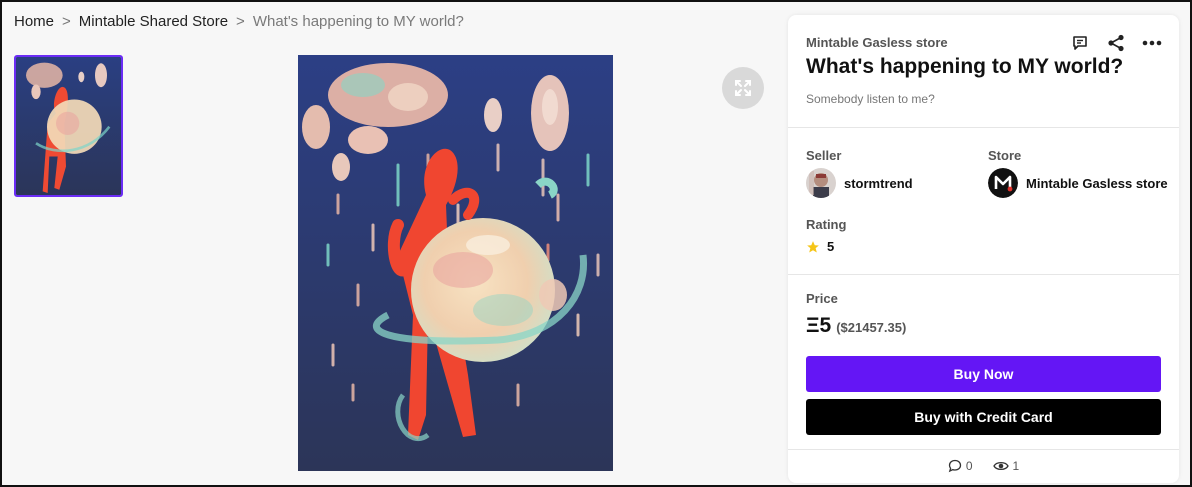 The image size is (1192, 487). What do you see at coordinates (826, 224) in the screenshot?
I see `rating-label: Rating` at bounding box center [826, 224].